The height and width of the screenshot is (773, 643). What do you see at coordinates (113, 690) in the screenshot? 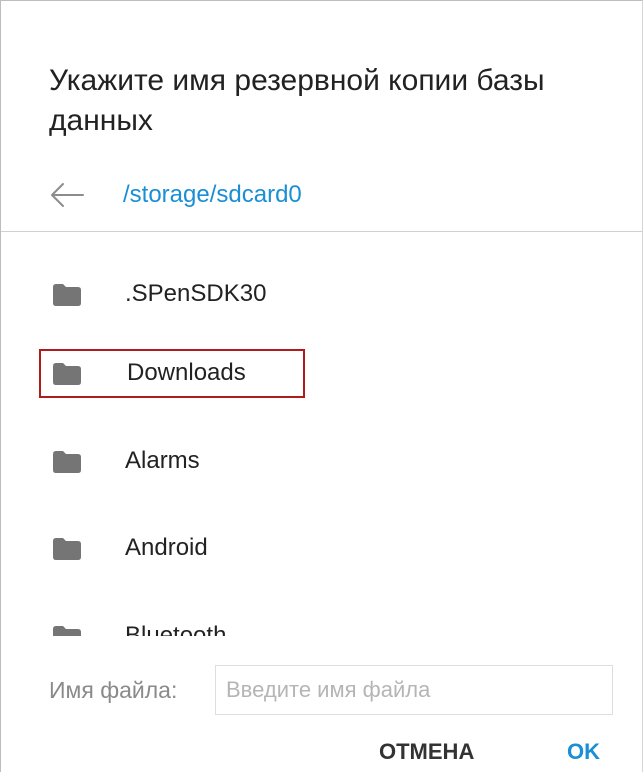
I see `filename-label: Имя файла:` at bounding box center [113, 690].